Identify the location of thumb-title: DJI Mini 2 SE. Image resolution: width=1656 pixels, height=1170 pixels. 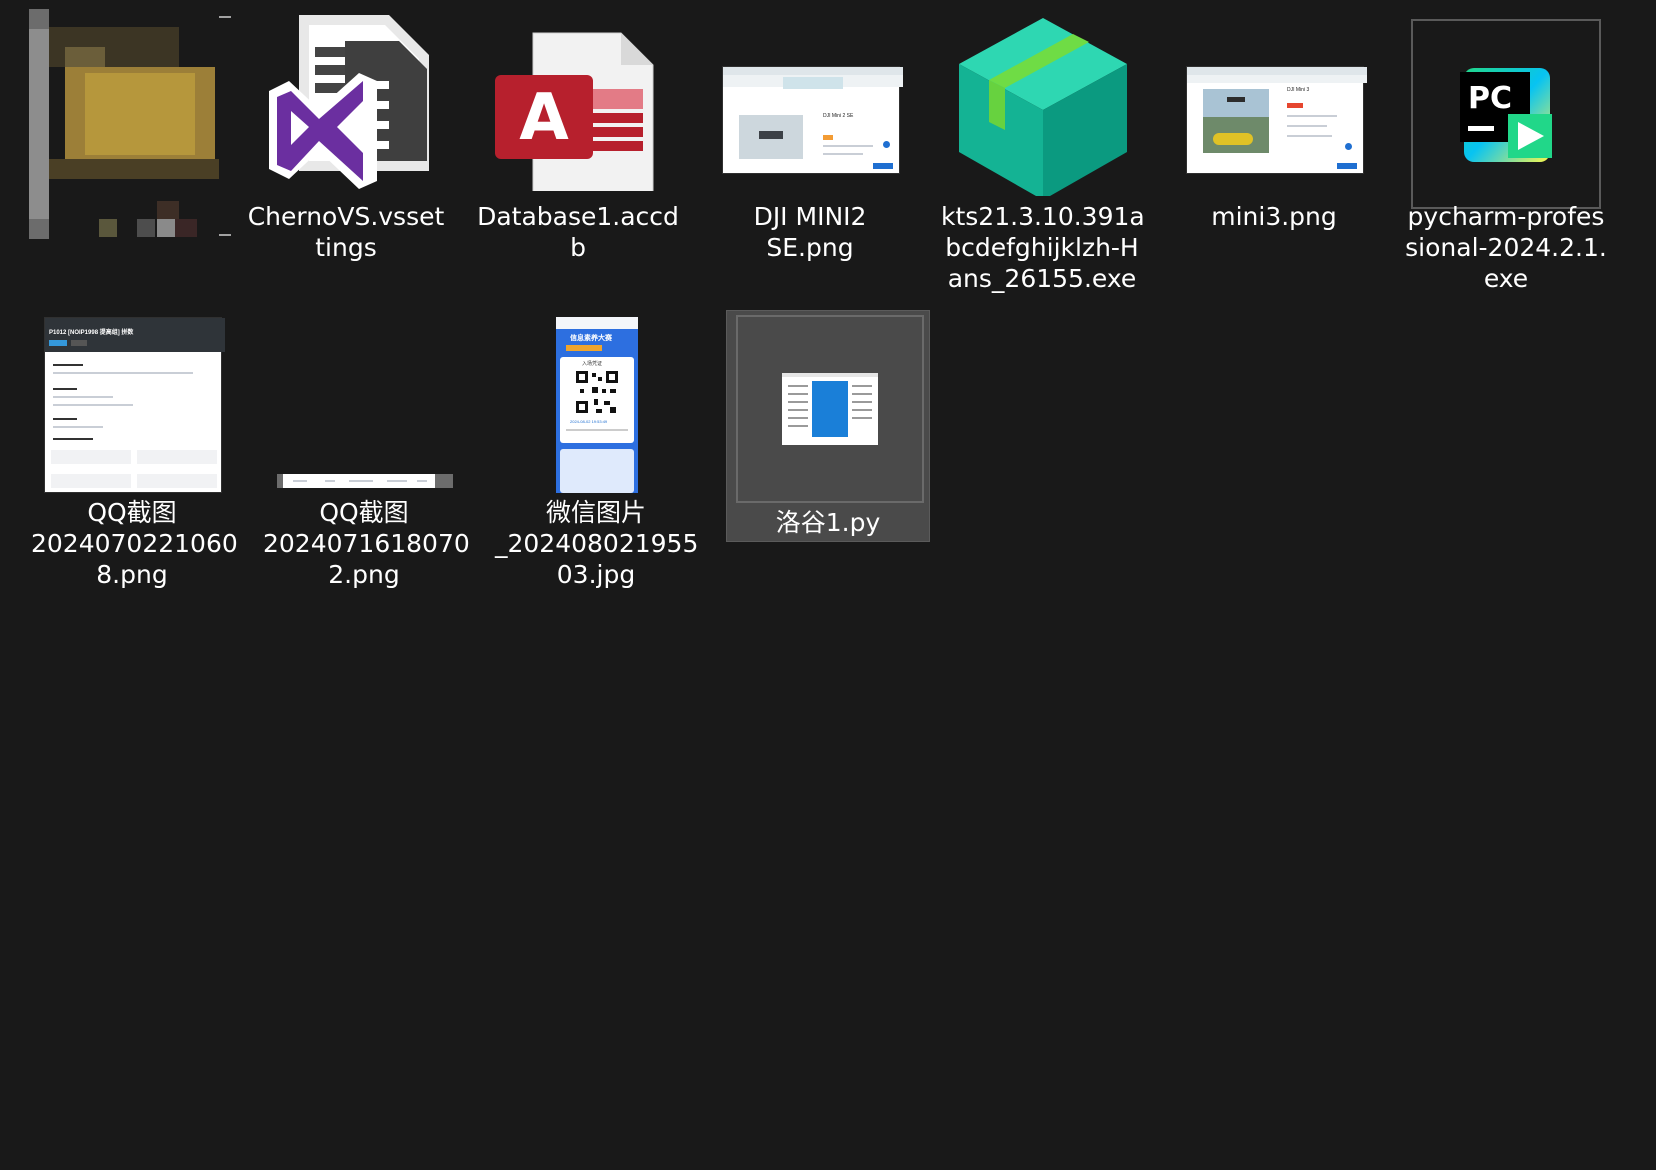
(838, 116).